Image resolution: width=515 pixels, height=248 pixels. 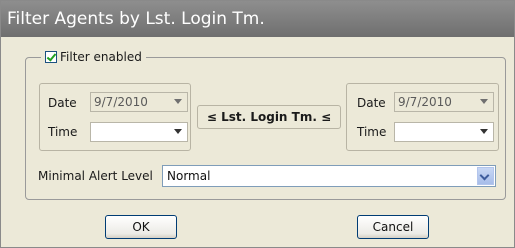 I want to click on operator-label: ≤ Lst. Login Tm. ≤, so click(x=269, y=117).